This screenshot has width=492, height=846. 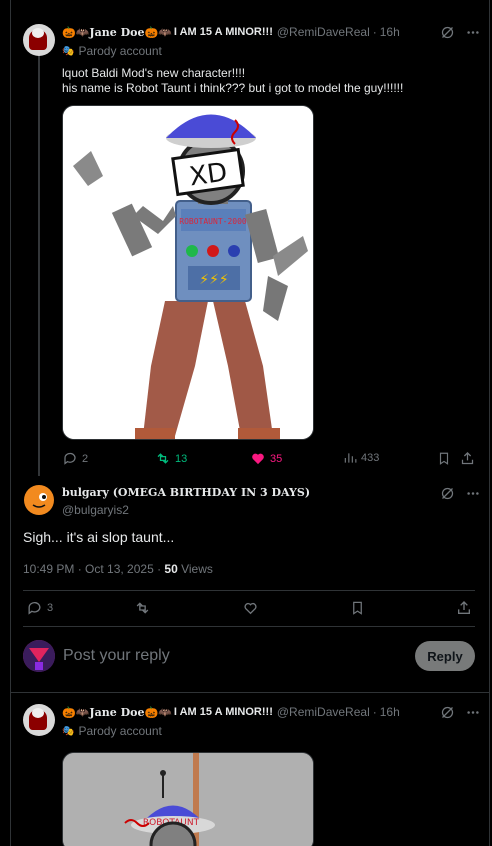 What do you see at coordinates (213, 221) in the screenshot?
I see `chest-label: ROBOTAUNT-2000` at bounding box center [213, 221].